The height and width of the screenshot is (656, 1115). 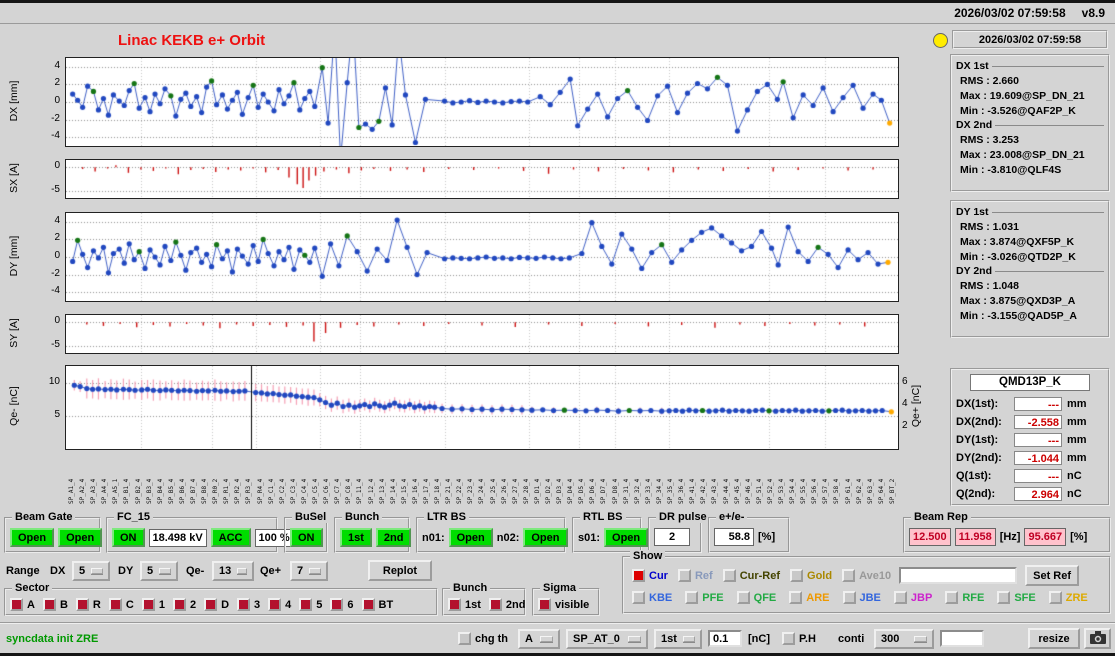 What do you see at coordinates (678, 639) in the screenshot?
I see `bunch-select-dropdown: 1st` at bounding box center [678, 639].